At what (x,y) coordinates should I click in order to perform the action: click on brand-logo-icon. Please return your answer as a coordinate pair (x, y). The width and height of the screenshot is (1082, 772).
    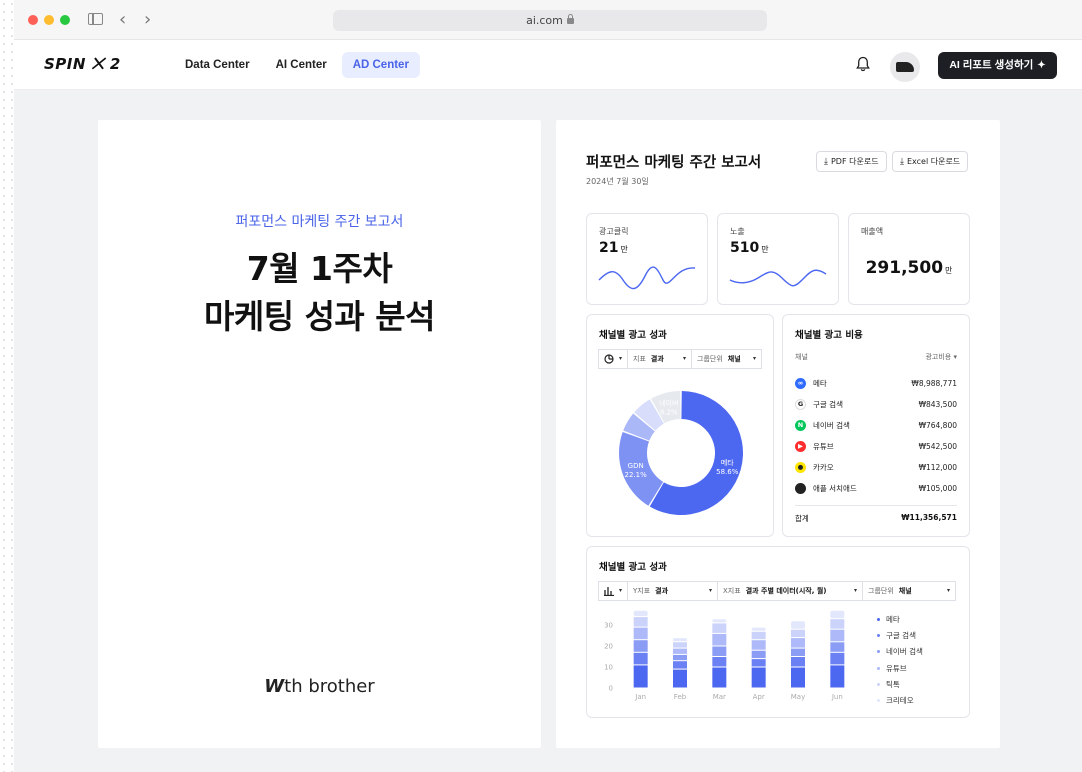
    Looking at the image, I should click on (905, 67).